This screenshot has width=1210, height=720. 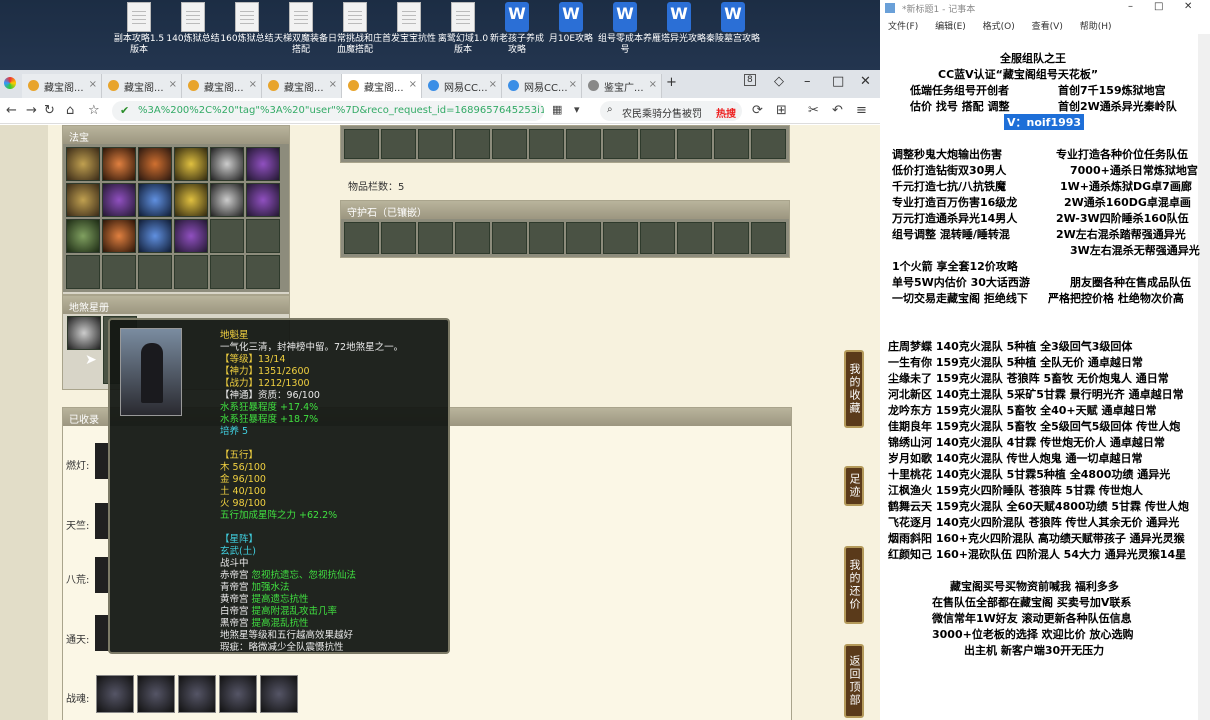 I want to click on hot-search-label: 热搜, so click(x=726, y=112).